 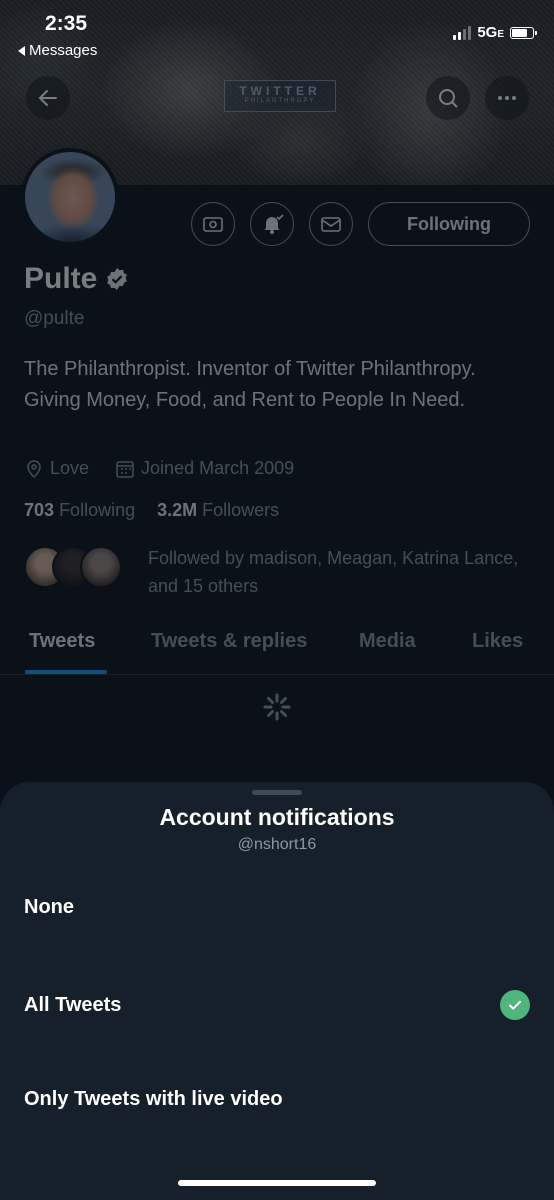 What do you see at coordinates (497, 641) in the screenshot?
I see `tab-likes: Likes` at bounding box center [497, 641].